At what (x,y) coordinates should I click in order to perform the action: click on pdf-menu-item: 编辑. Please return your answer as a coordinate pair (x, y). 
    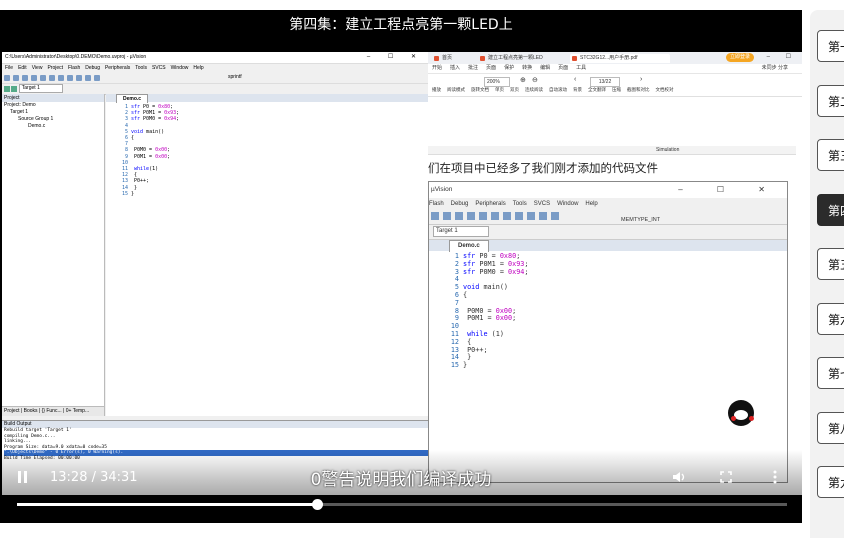
    Looking at the image, I should click on (545, 68).